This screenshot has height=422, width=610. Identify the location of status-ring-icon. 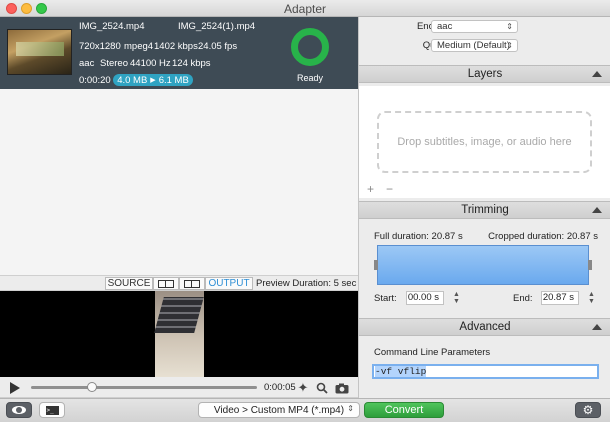
(310, 47).